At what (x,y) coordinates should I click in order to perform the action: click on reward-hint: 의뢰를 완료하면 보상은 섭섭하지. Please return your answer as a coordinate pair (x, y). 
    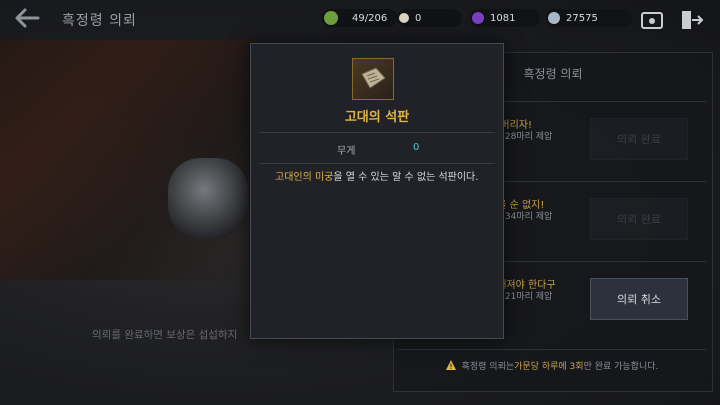
    Looking at the image, I should click on (165, 335).